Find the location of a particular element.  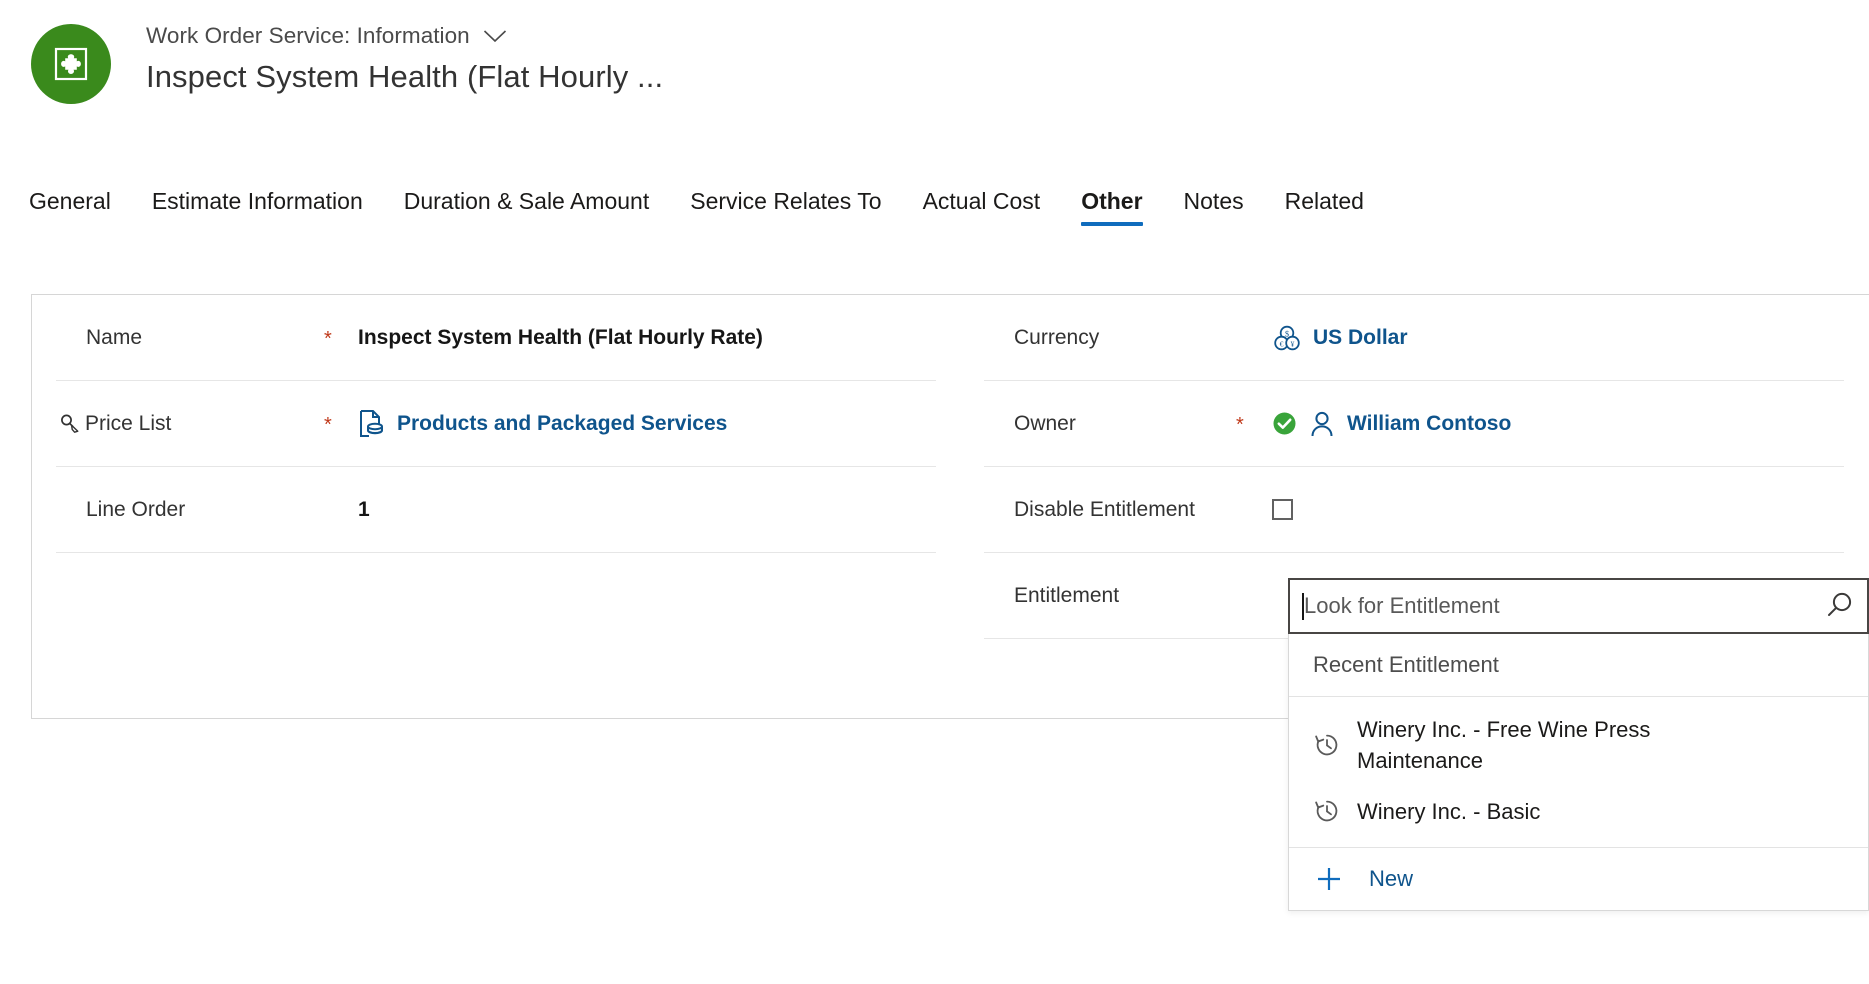

puzzle-piece-icon is located at coordinates (71, 64).